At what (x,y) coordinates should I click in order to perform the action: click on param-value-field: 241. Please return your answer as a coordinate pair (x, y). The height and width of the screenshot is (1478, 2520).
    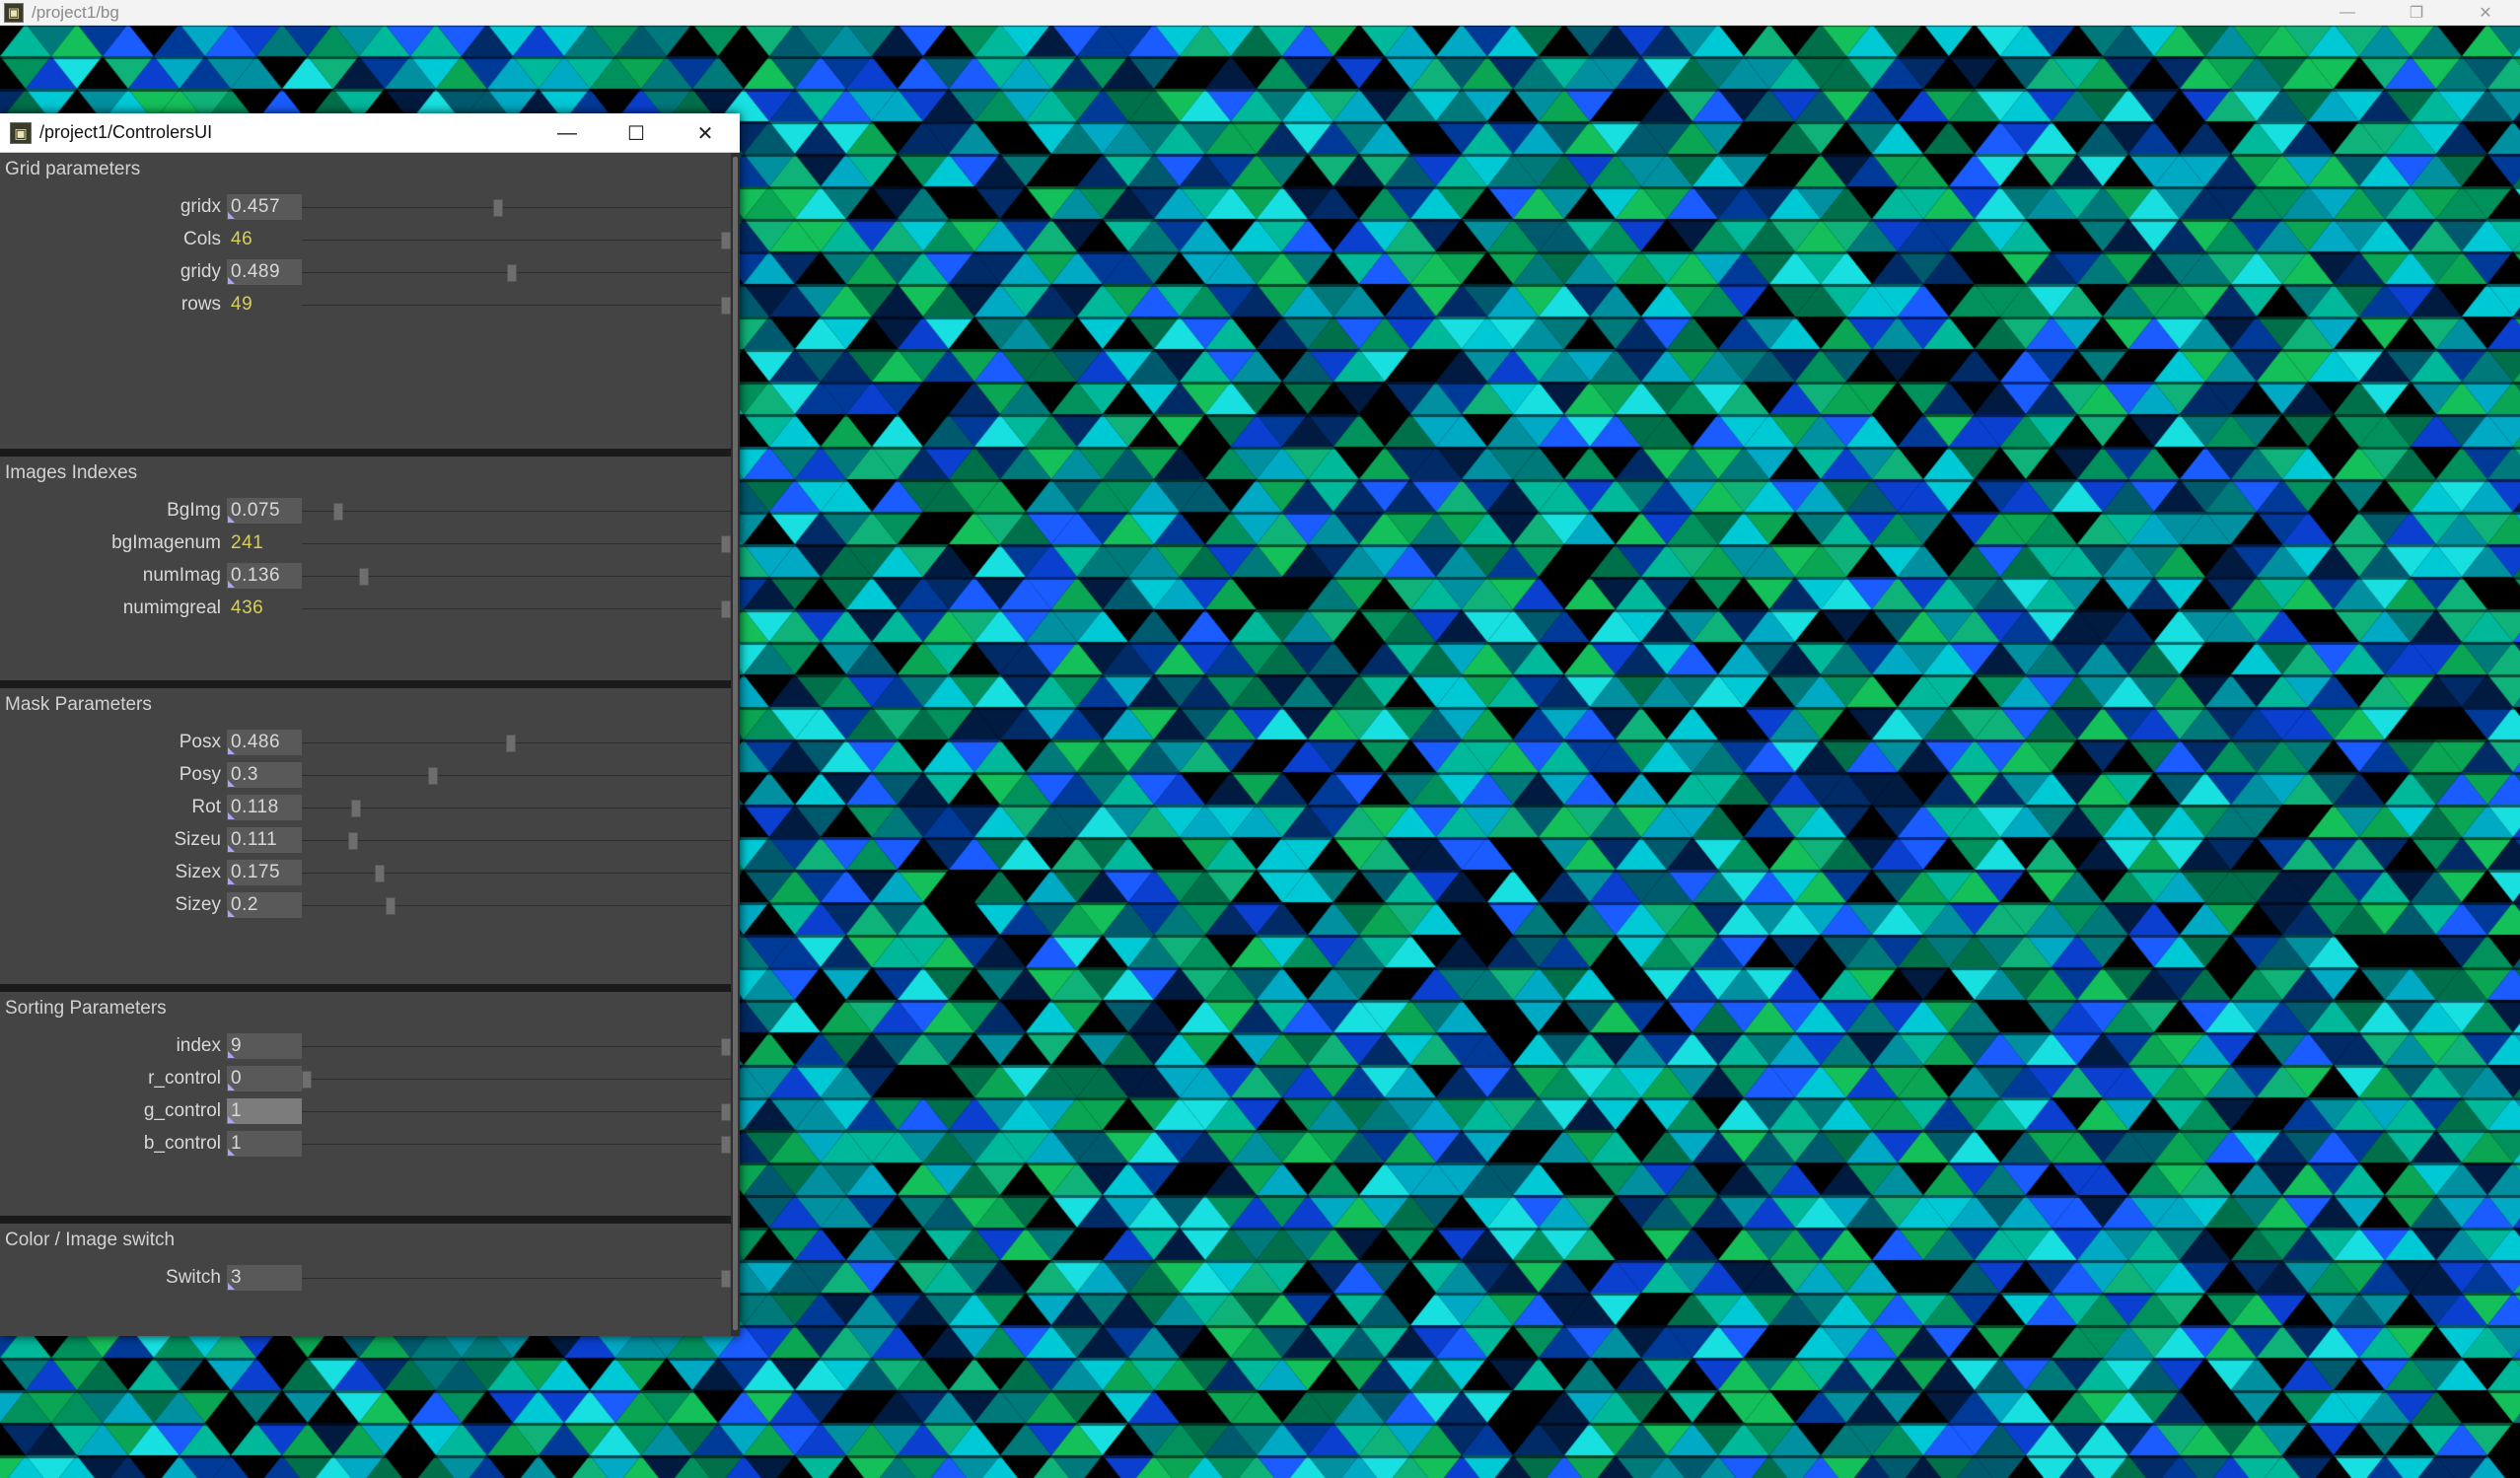
    Looking at the image, I should click on (264, 543).